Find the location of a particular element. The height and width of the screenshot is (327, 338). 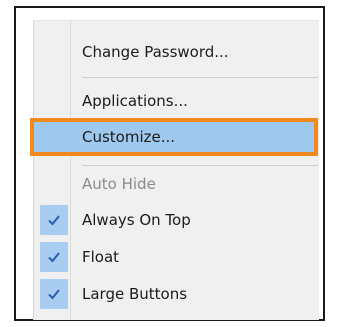

menu-item-label: Auto Hide is located at coordinates (119, 184).